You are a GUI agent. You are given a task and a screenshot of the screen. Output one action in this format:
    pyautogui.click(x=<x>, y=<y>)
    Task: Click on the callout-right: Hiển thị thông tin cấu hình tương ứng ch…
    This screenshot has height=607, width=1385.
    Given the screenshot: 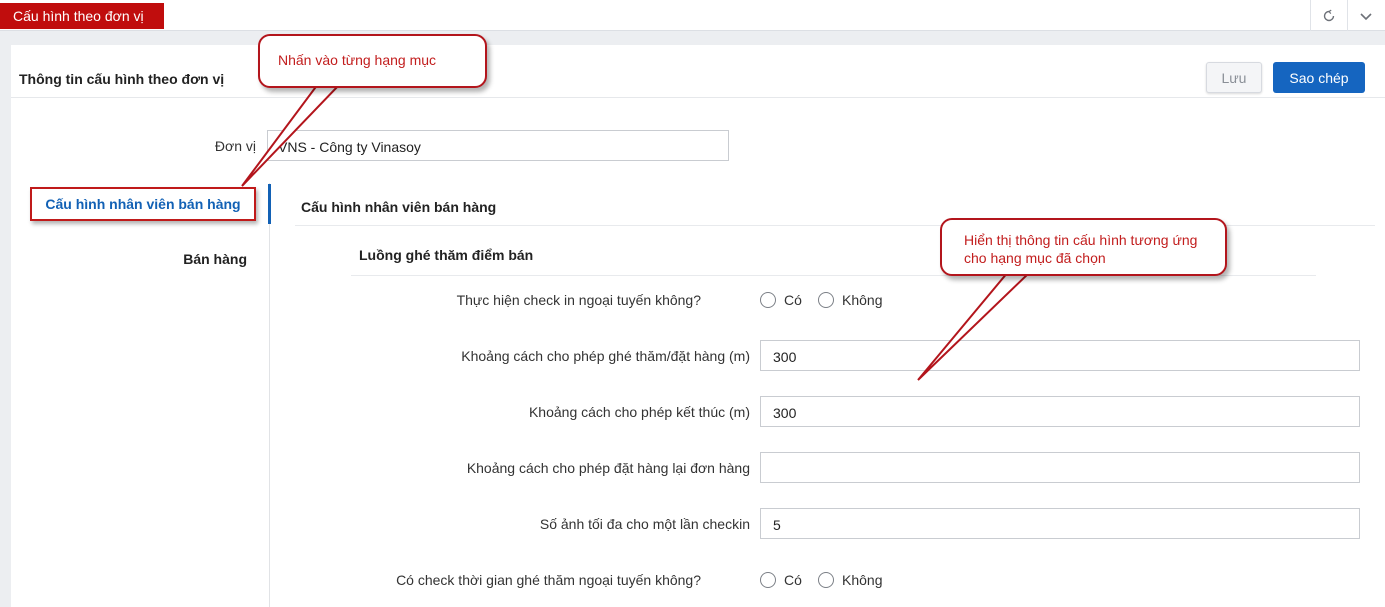 What is the action you would take?
    pyautogui.click(x=1083, y=247)
    